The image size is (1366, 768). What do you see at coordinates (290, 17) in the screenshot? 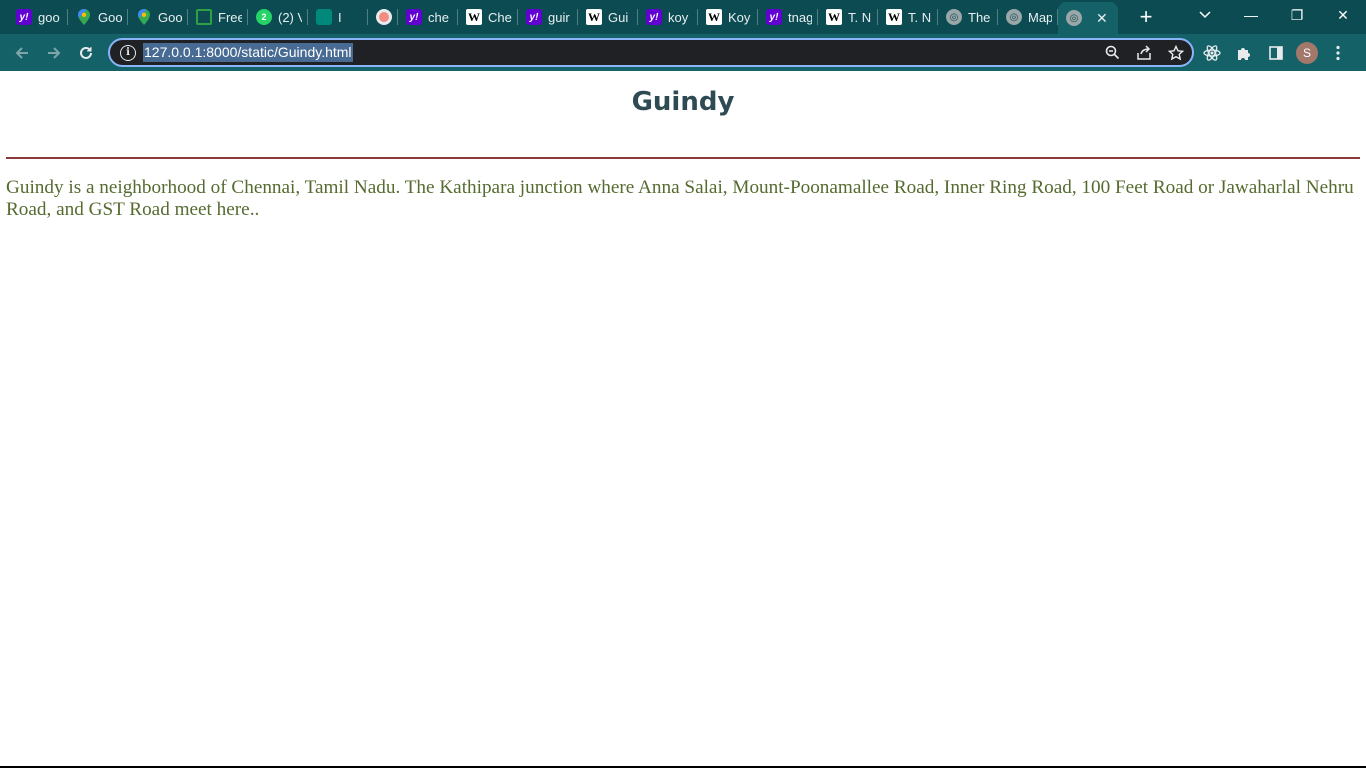
I see `tab-title: (2) V` at bounding box center [290, 17].